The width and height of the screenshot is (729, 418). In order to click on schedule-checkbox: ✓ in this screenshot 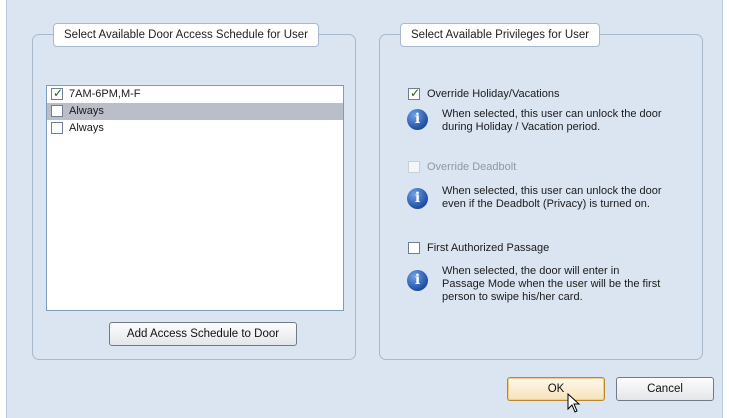, I will do `click(57, 93)`.